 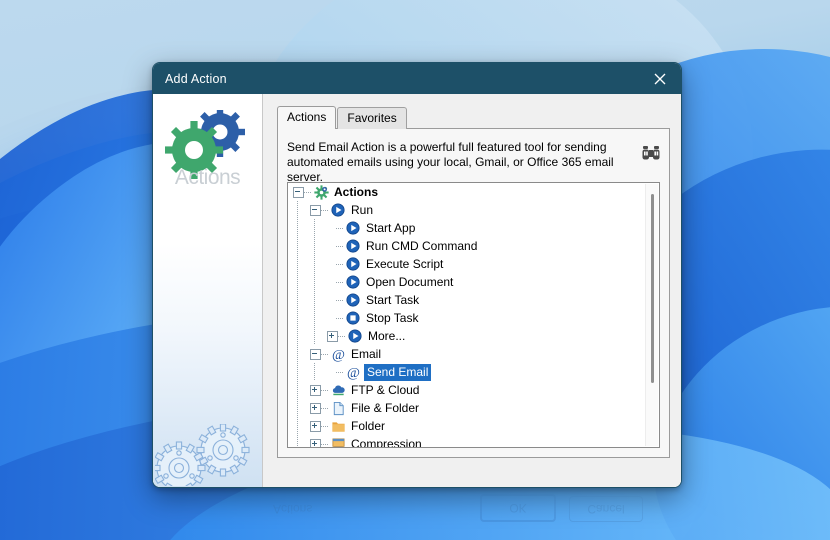 I want to click on tree-item-label: Actions, so click(x=356, y=191).